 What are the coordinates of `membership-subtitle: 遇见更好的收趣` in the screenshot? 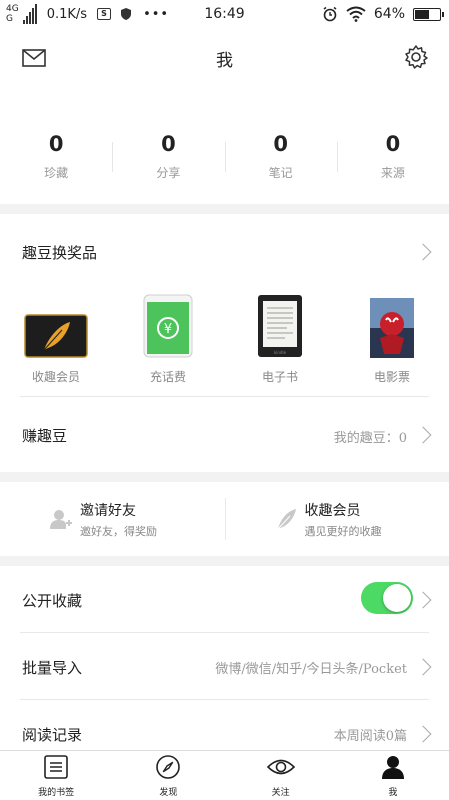 It's located at (343, 531).